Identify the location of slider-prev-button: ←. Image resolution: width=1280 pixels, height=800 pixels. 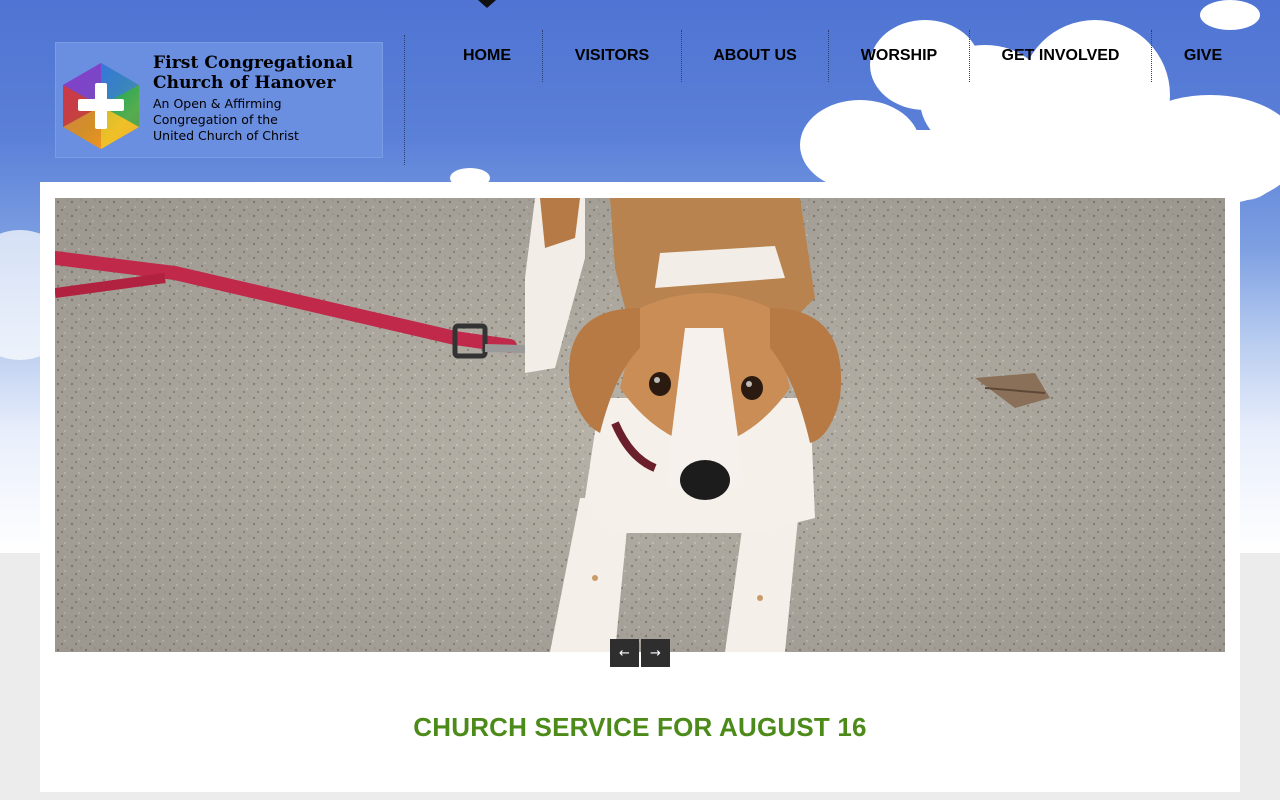
(624, 653).